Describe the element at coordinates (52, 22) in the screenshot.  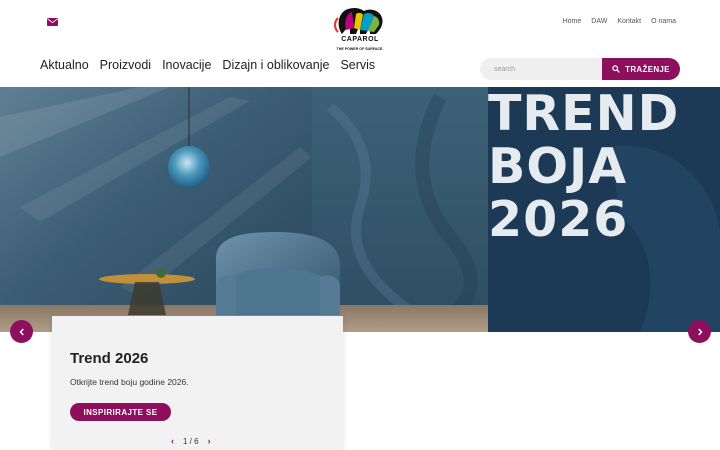
I see `mail-icon` at that location.